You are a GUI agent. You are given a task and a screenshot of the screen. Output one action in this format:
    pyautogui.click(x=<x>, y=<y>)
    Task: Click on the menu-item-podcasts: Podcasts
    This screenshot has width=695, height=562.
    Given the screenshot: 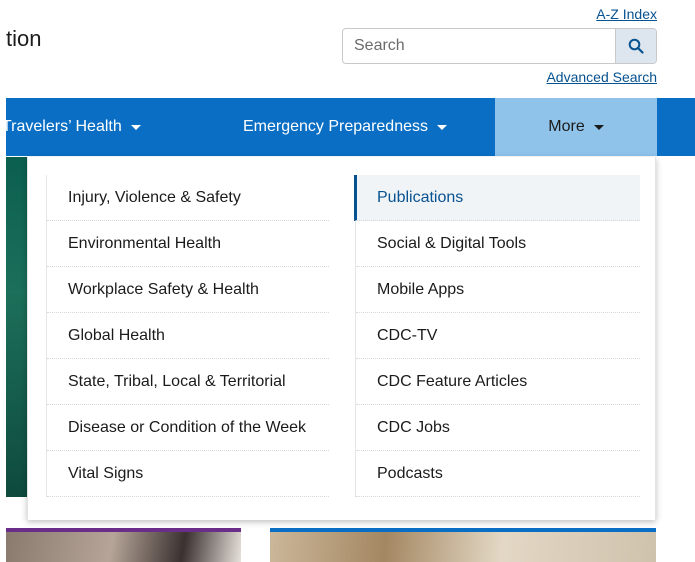 What is the action you would take?
    pyautogui.click(x=498, y=474)
    